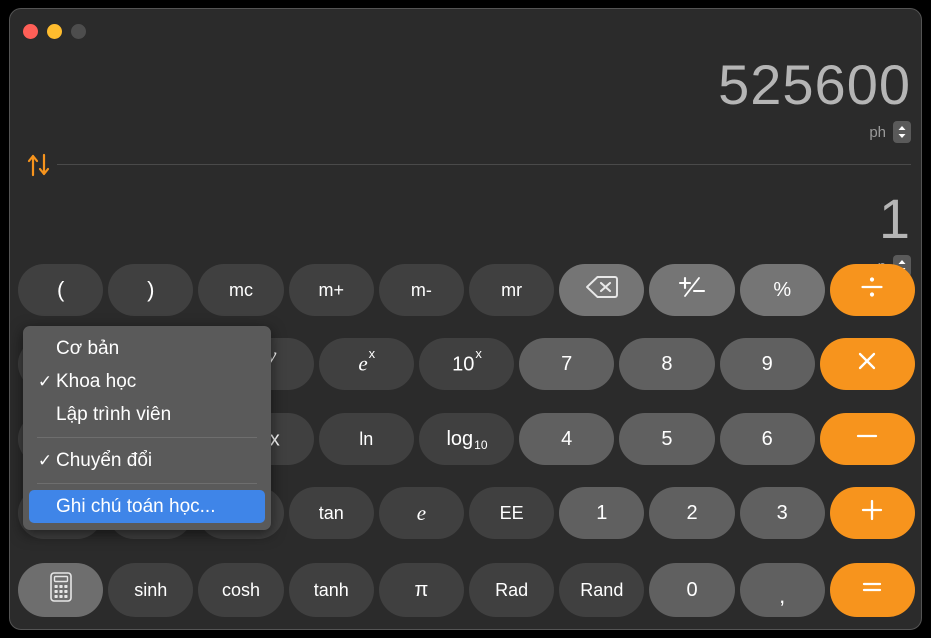 Image resolution: width=931 pixels, height=638 pixels. What do you see at coordinates (39, 165) in the screenshot?
I see `swap-vertical-icon` at bounding box center [39, 165].